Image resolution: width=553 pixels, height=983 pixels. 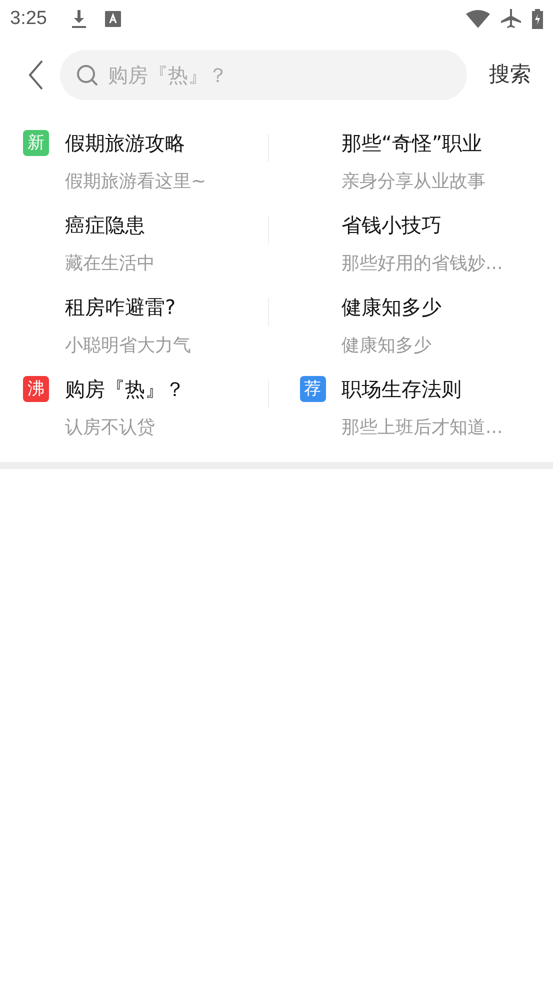 I want to click on battery-icon, so click(x=537, y=19).